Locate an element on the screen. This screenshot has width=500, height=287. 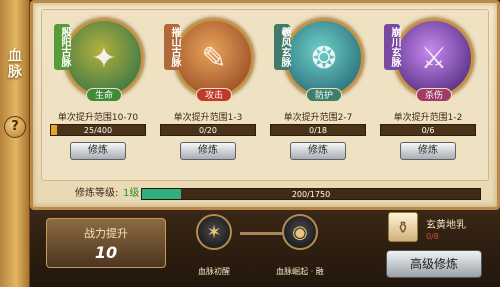
progress-text: 0/6 is located at coordinates (428, 130).